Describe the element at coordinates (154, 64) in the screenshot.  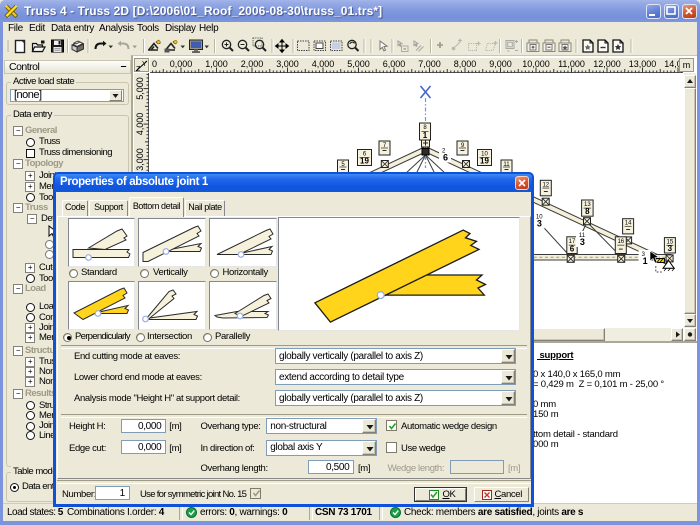
I see `svg-text: 0` at that location.